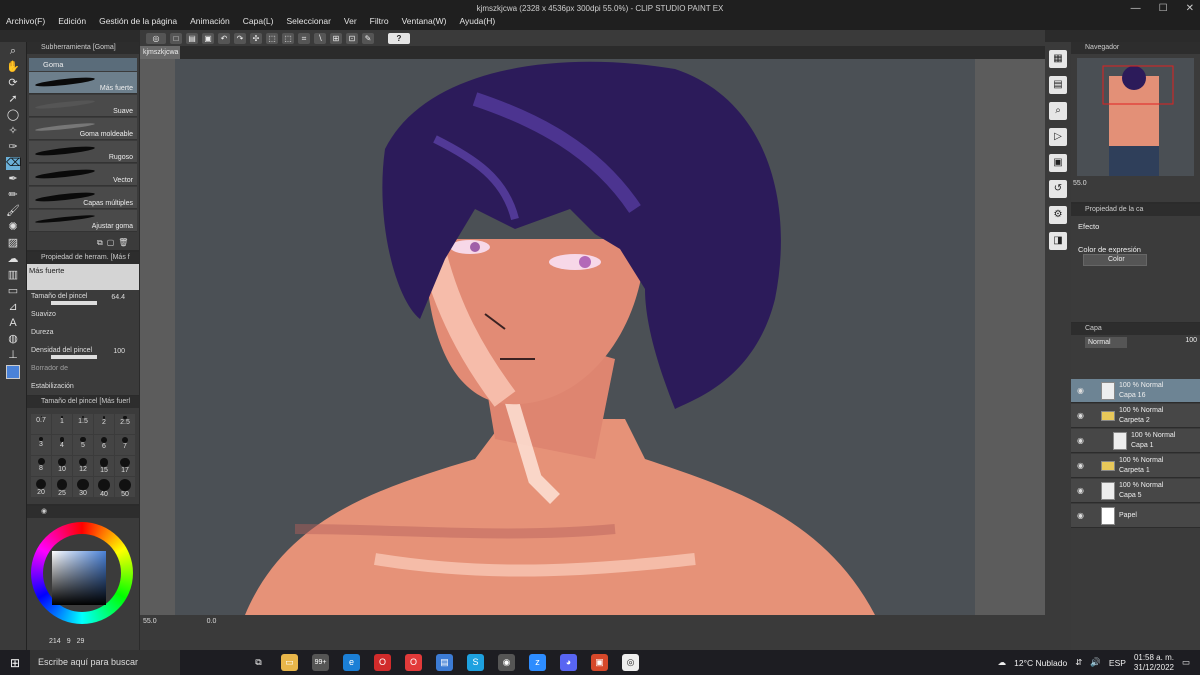 Image resolution: width=1200 pixels, height=675 pixels. What do you see at coordinates (444, 662) in the screenshot?
I see `store-icon: ▤` at bounding box center [444, 662].